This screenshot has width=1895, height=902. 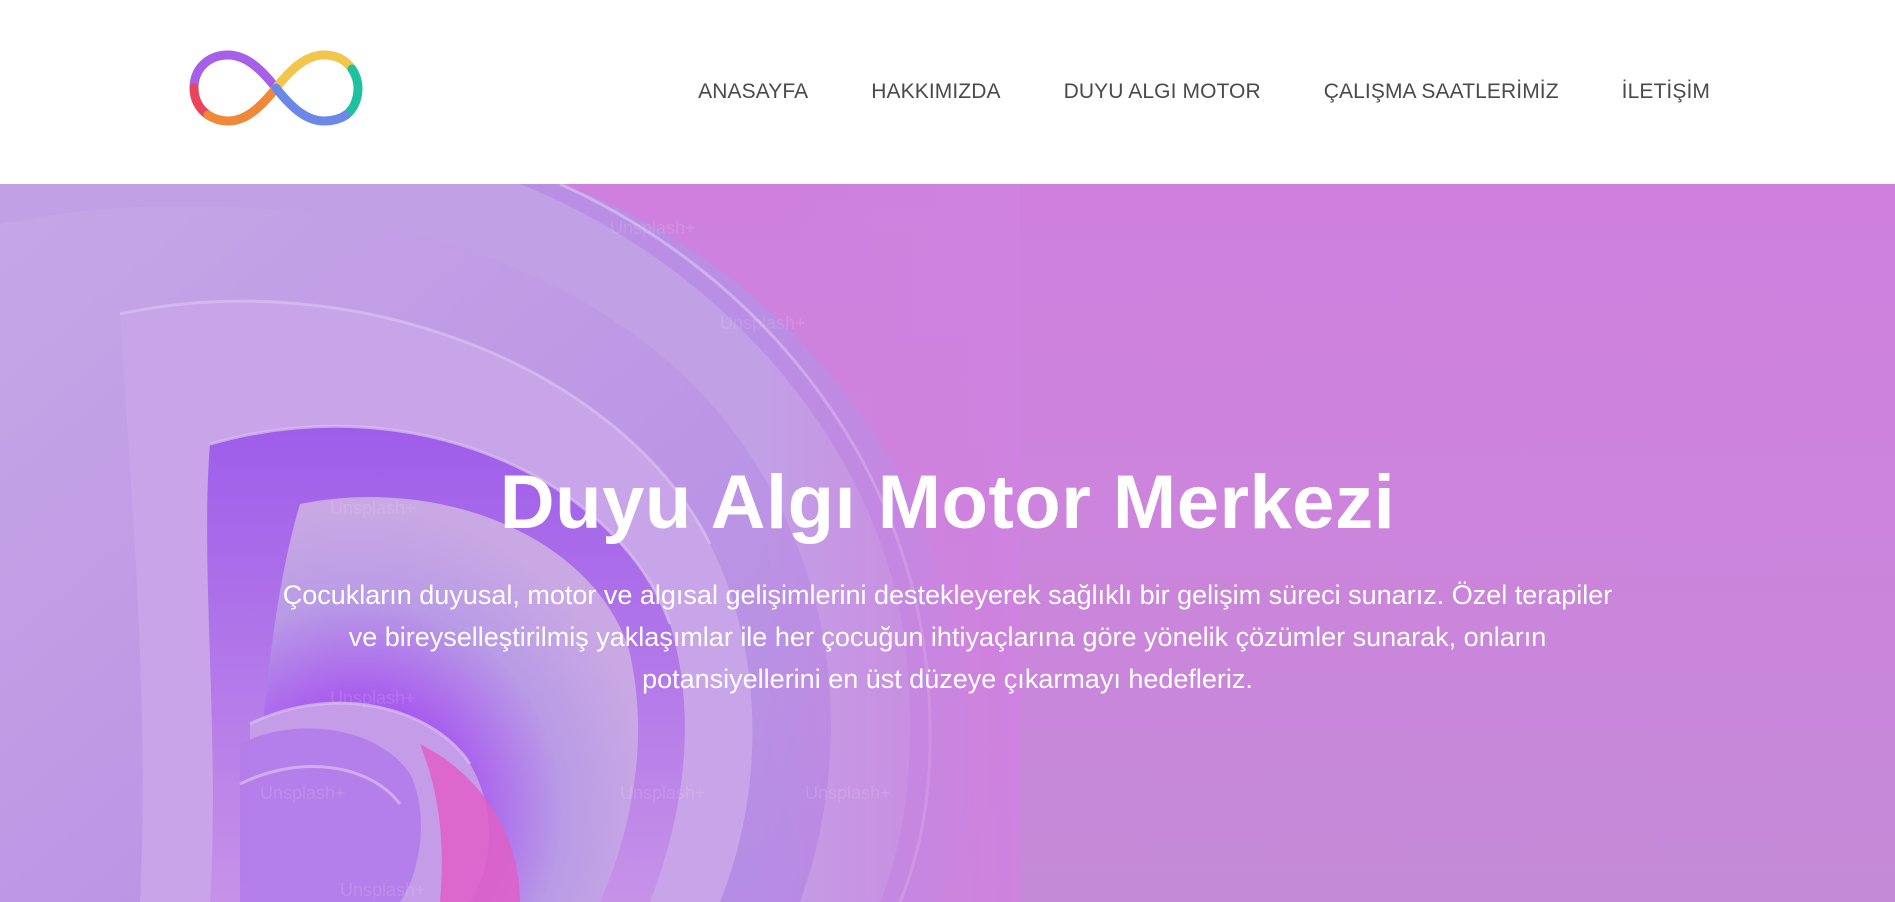 I want to click on logo-link, so click(x=276, y=88).